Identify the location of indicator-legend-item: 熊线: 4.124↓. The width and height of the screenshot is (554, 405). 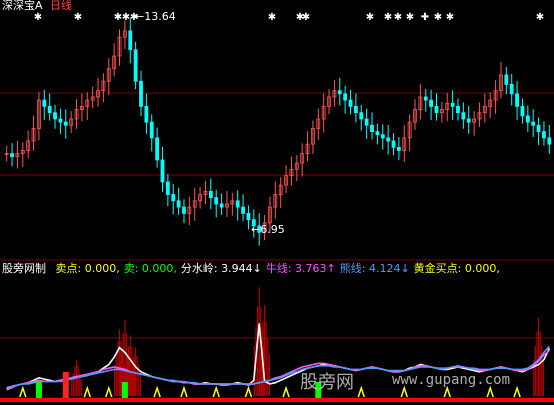
(374, 268).